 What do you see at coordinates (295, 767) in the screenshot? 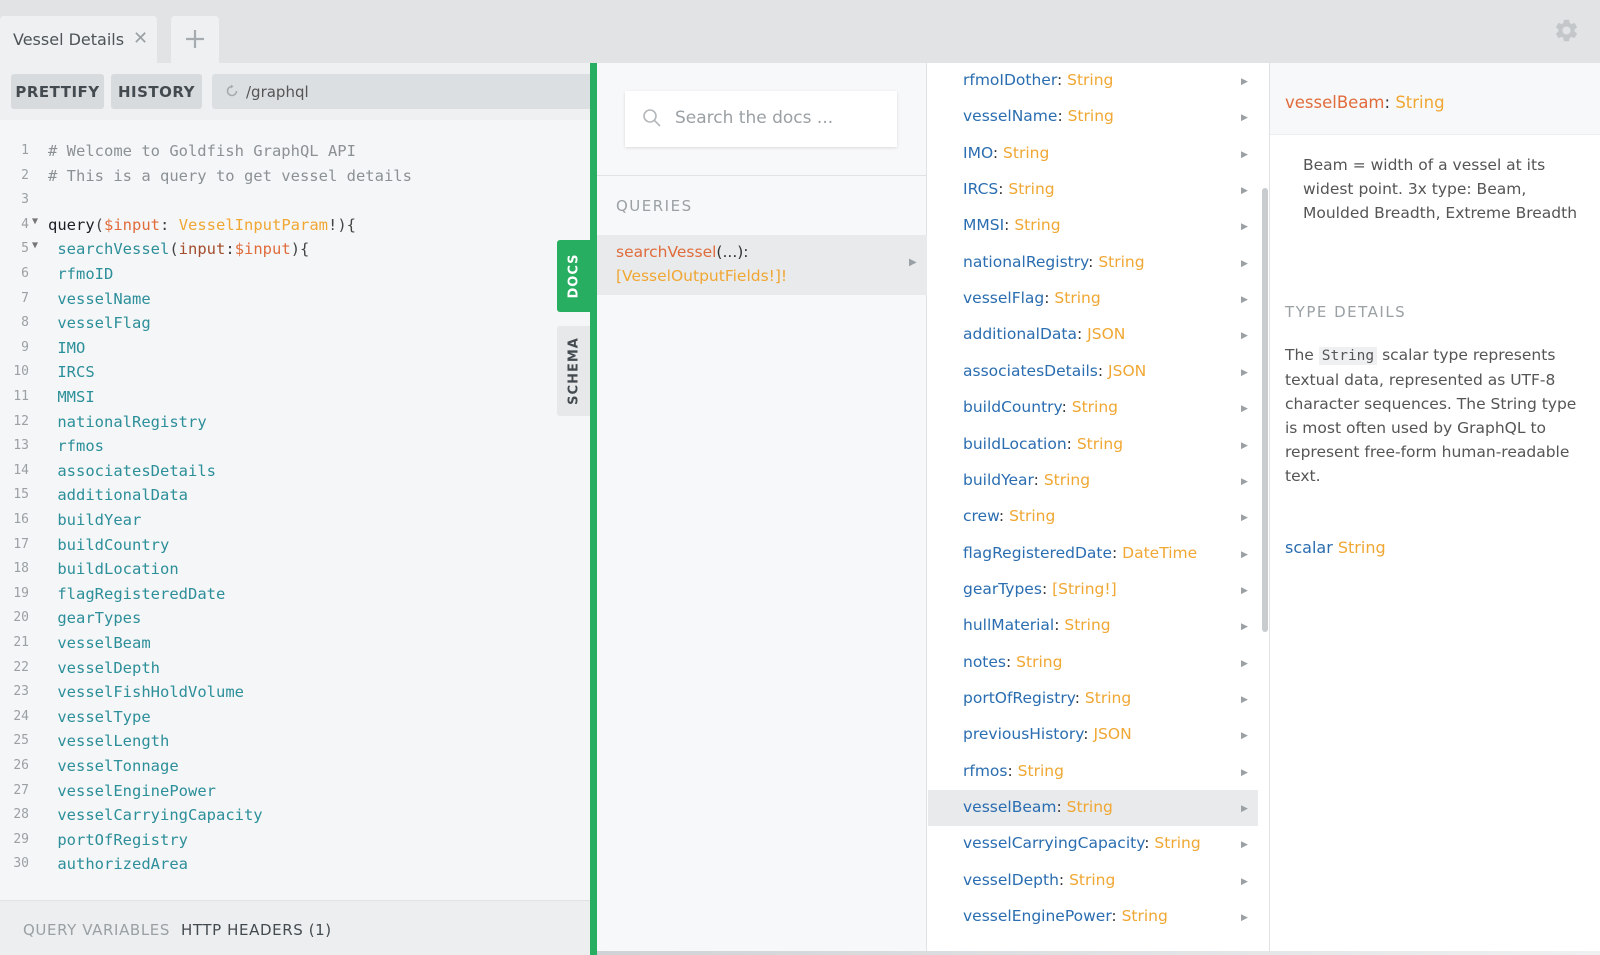
I see `code-line: 26 vesselTonnage` at bounding box center [295, 767].